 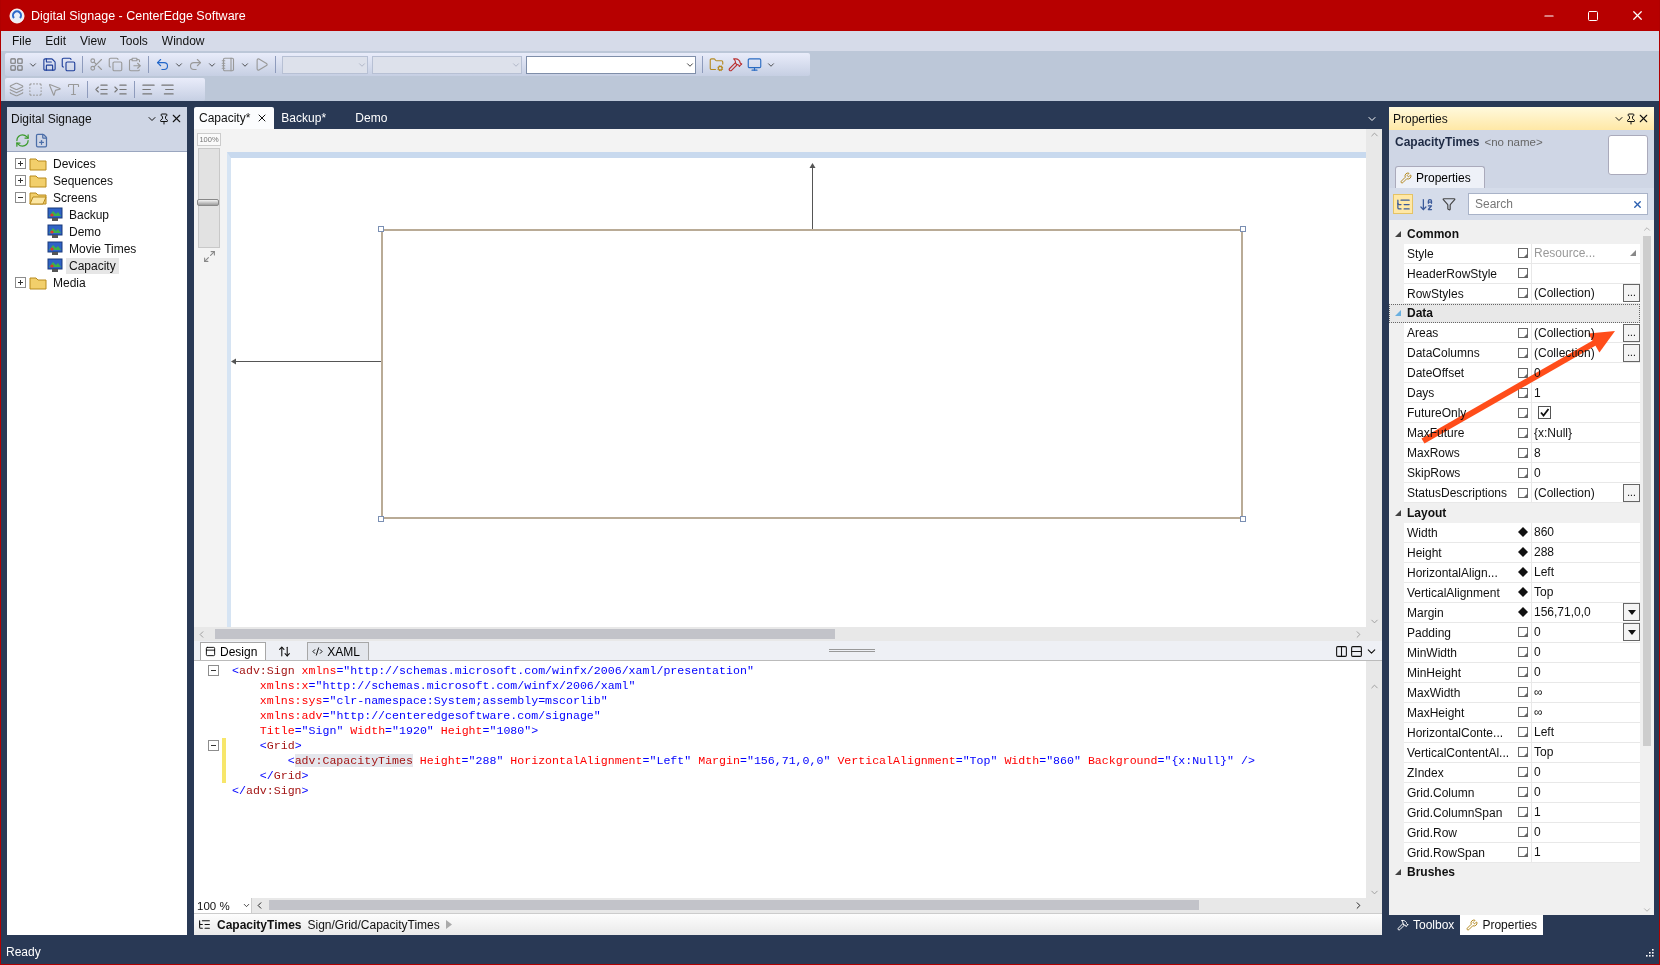 I want to click on design-icon, so click(x=210, y=651).